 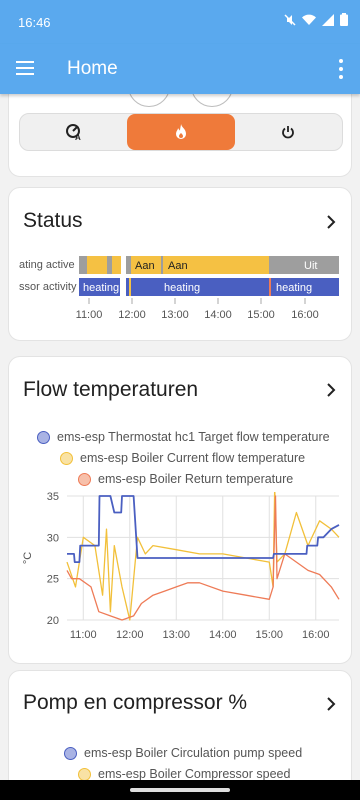 I want to click on page-title: Home, so click(x=92, y=68).